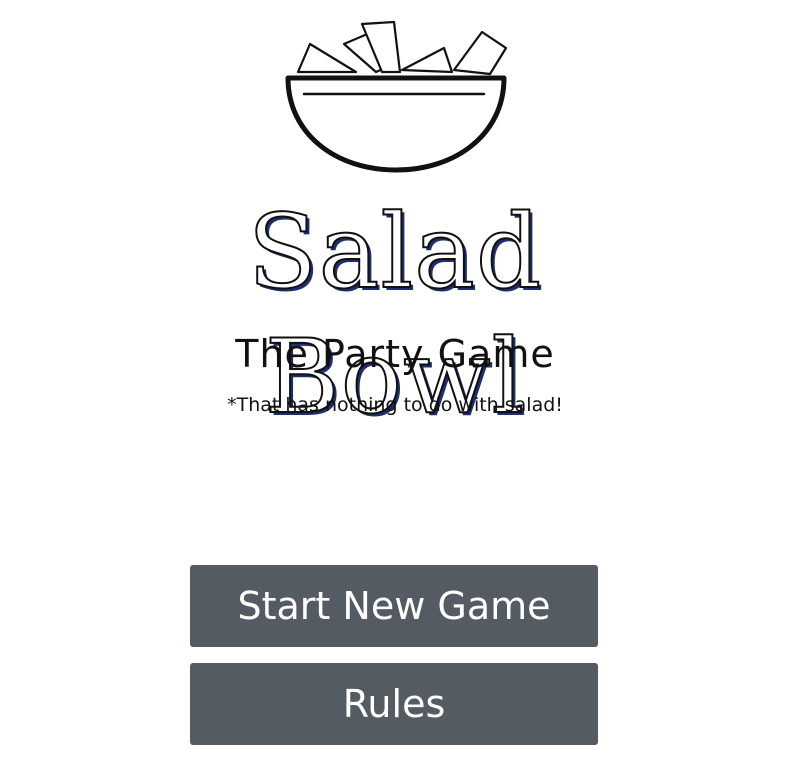 The image size is (790, 764). What do you see at coordinates (395, 405) in the screenshot?
I see `app-tagline: *That has nothing to do with salad!` at bounding box center [395, 405].